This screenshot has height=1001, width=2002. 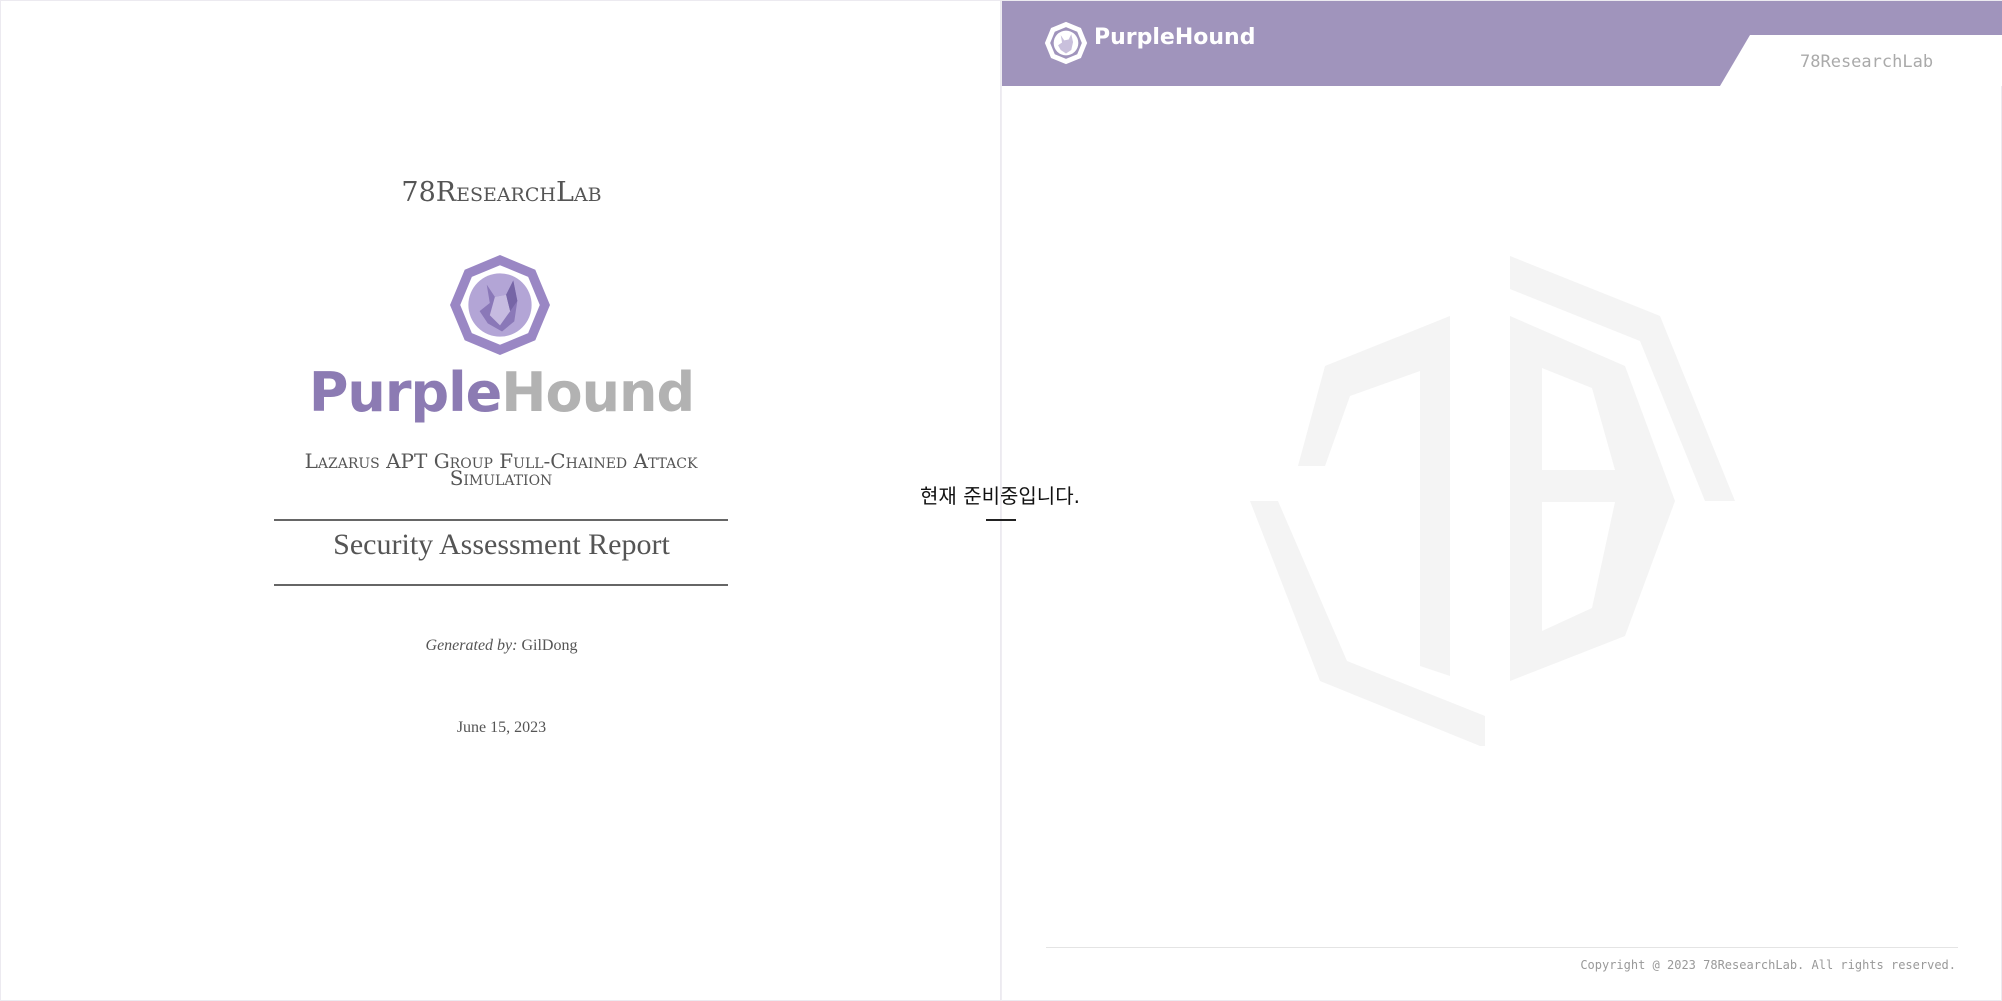 What do you see at coordinates (1492, 501) in the screenshot?
I see `78-watermark-icon` at bounding box center [1492, 501].